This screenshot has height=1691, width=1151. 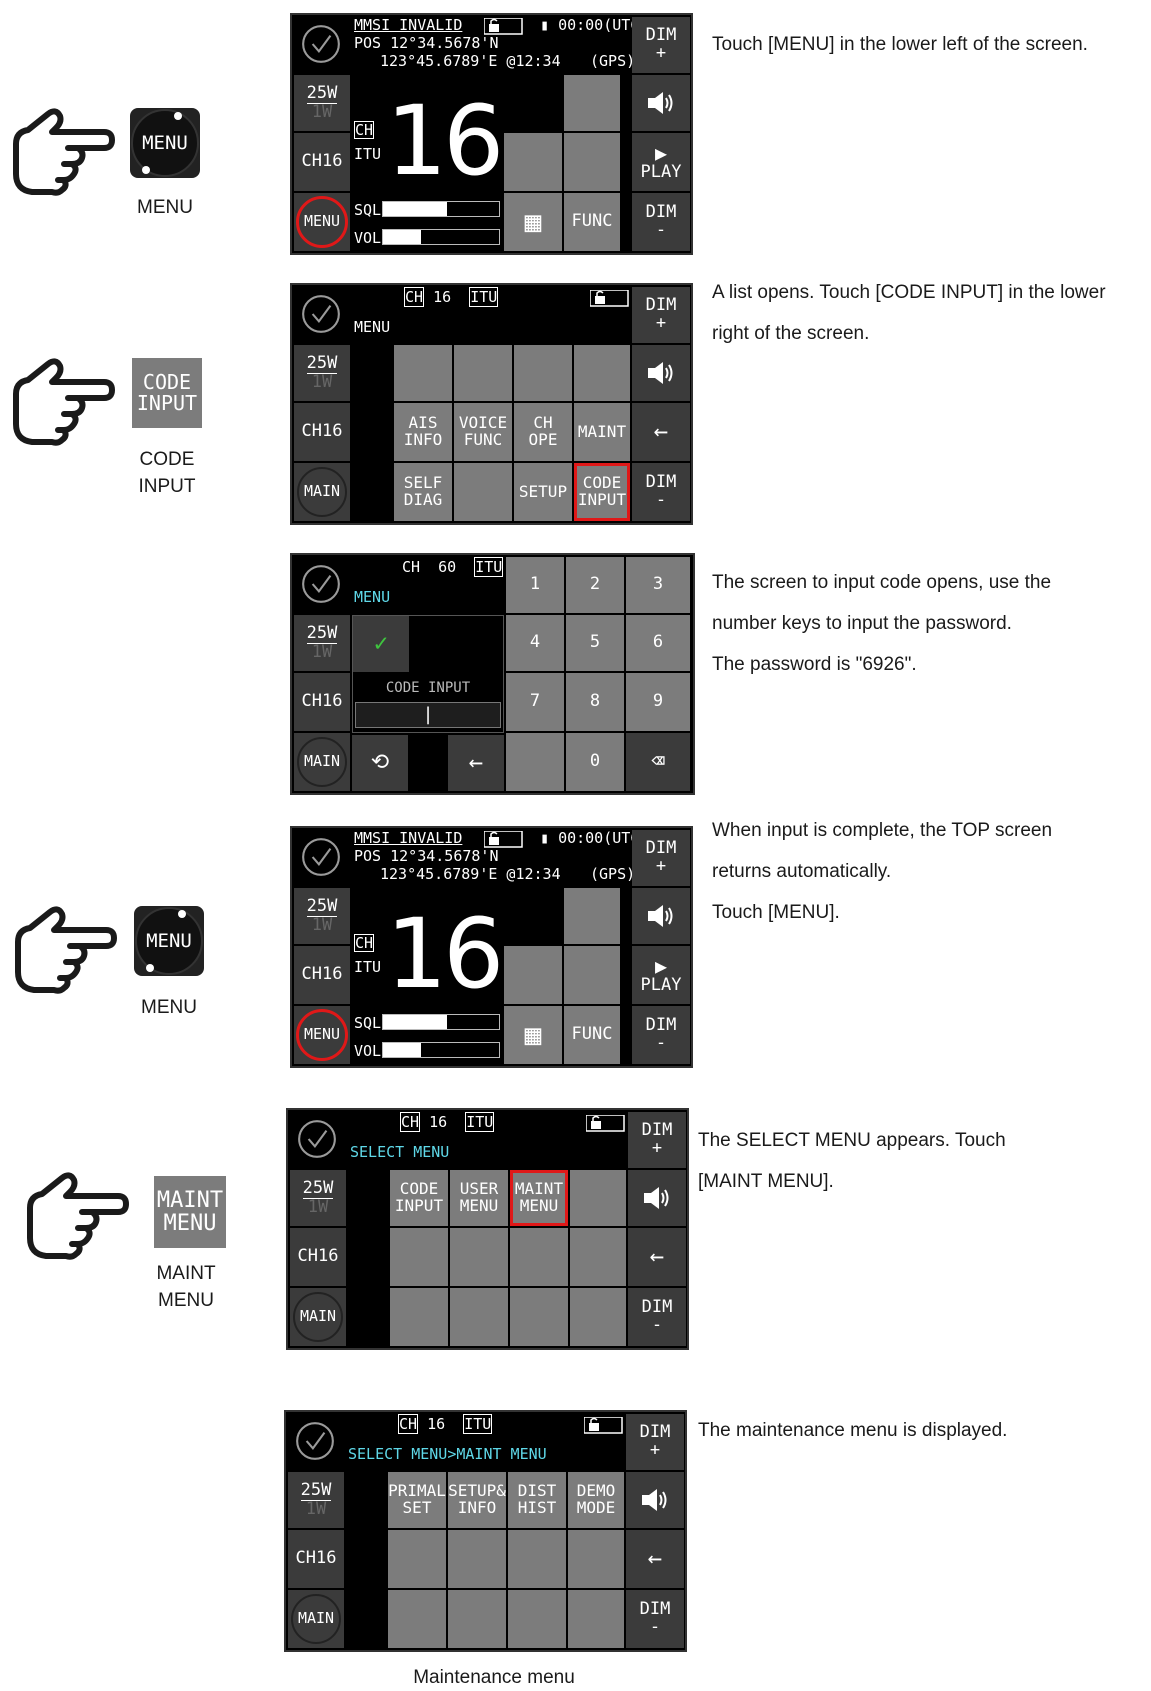 I want to click on key-3: 3, so click(x=658, y=585).